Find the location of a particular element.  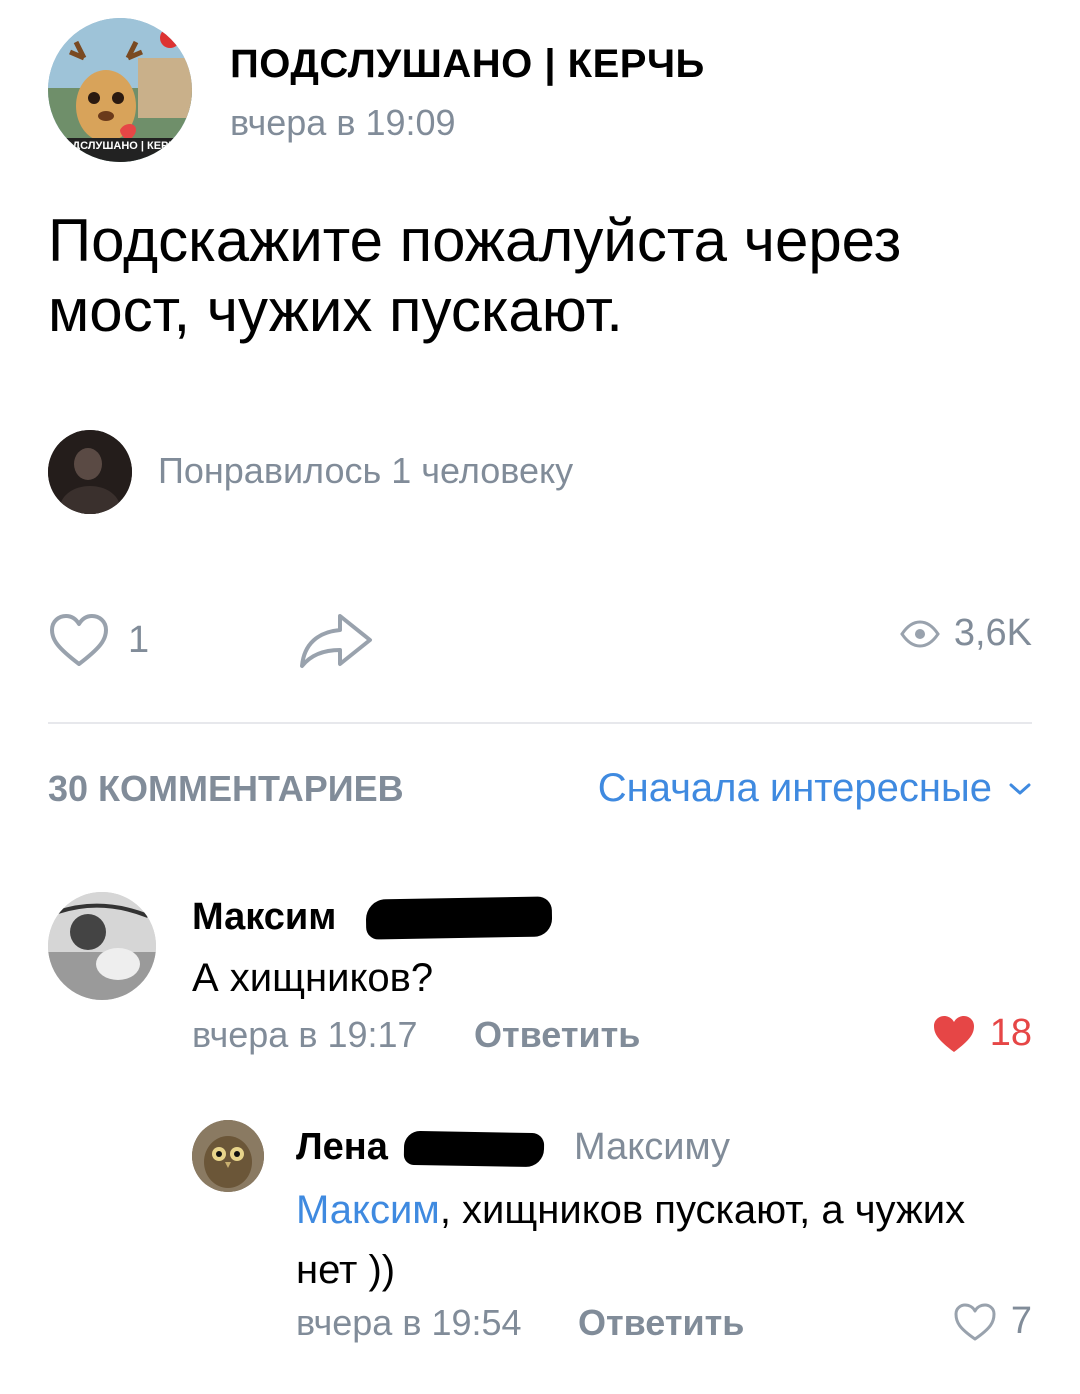

post-timestamp: вчера в 19:09 is located at coordinates (343, 122).